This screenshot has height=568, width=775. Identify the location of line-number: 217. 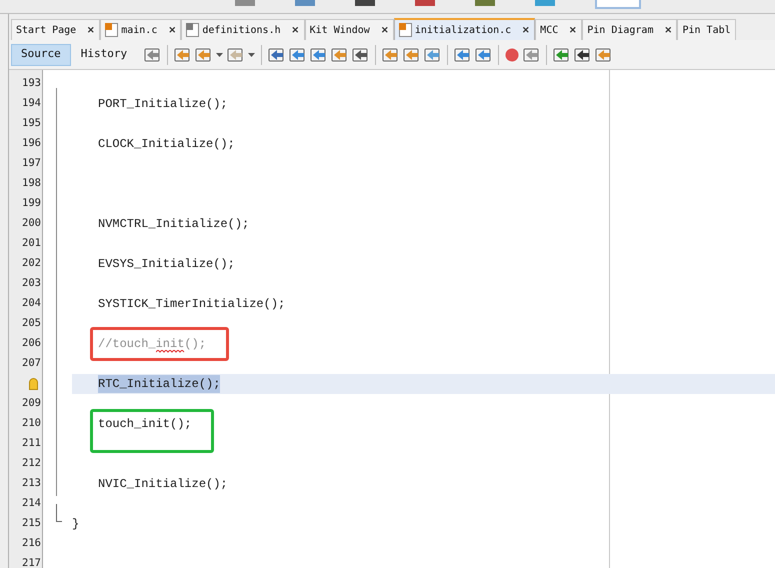
(31, 562).